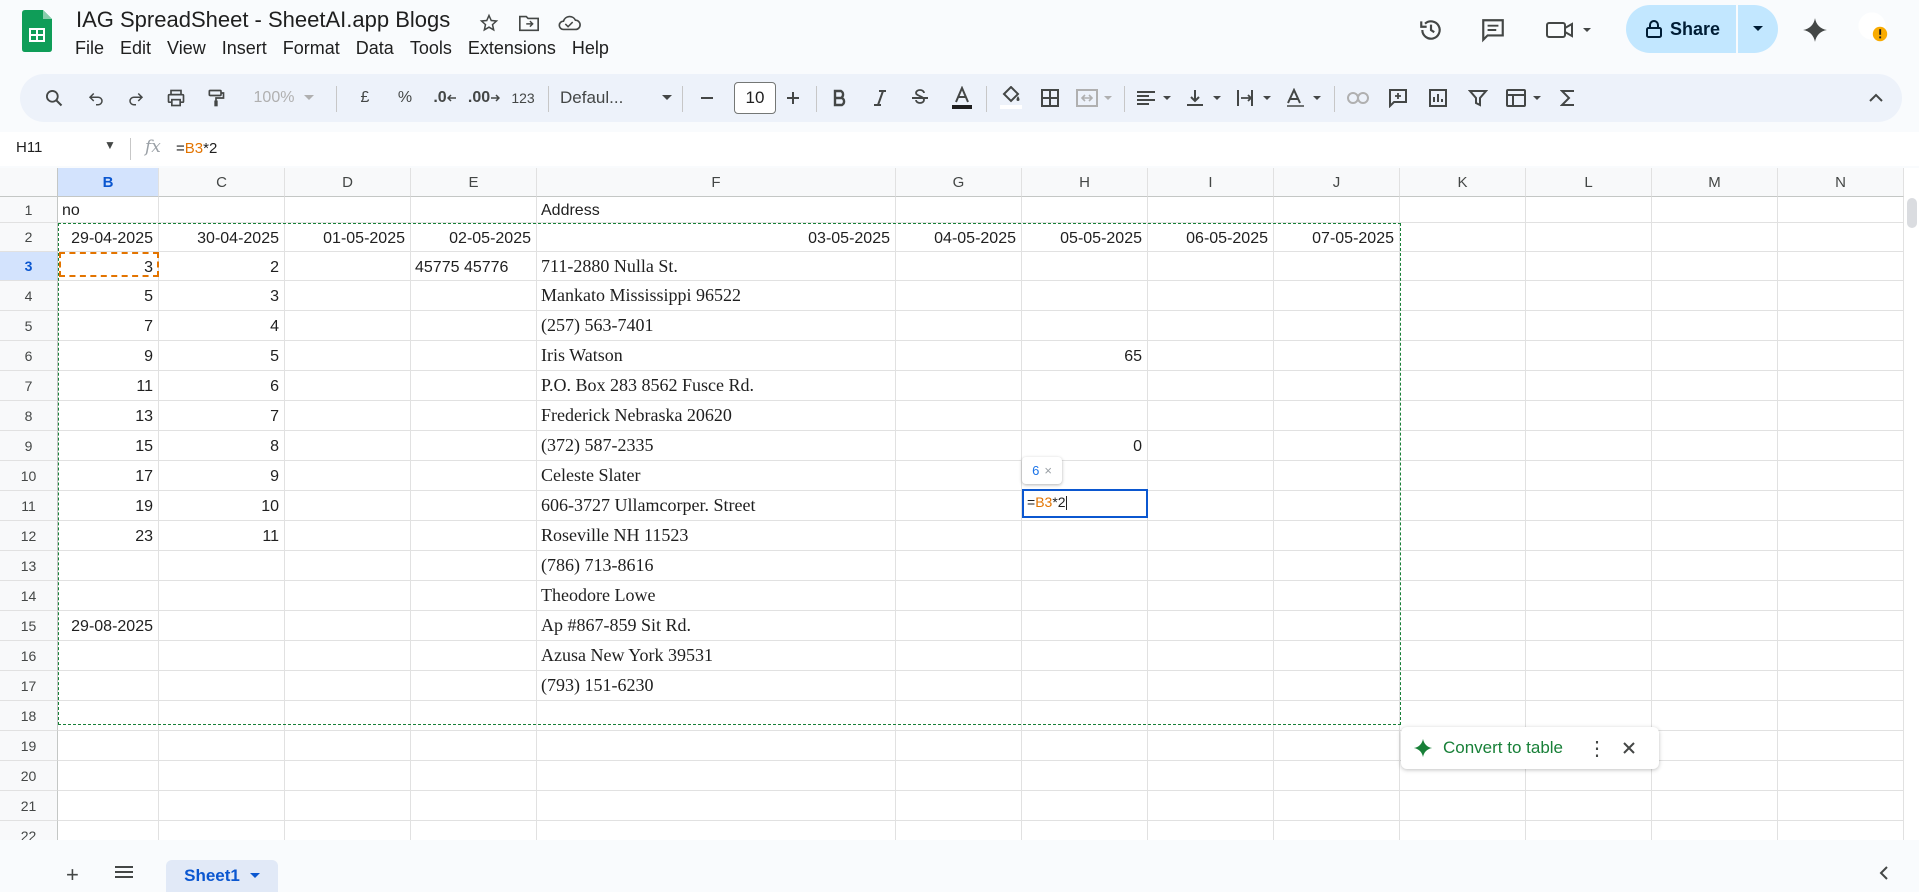  What do you see at coordinates (962, 98) in the screenshot?
I see `text-color-icon` at bounding box center [962, 98].